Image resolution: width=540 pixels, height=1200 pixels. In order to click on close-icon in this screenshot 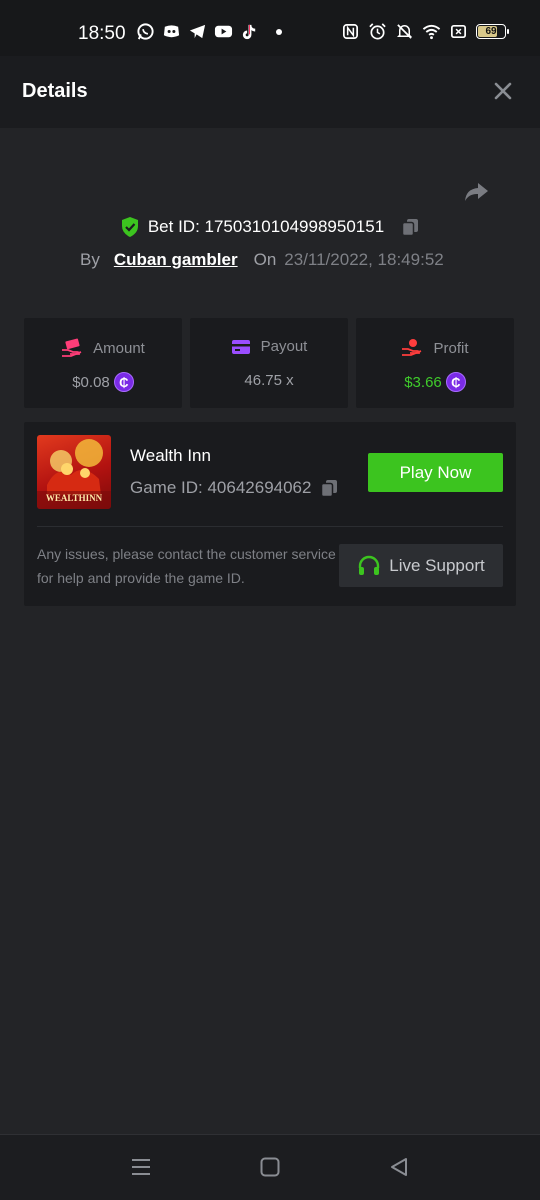, I will do `click(503, 91)`.